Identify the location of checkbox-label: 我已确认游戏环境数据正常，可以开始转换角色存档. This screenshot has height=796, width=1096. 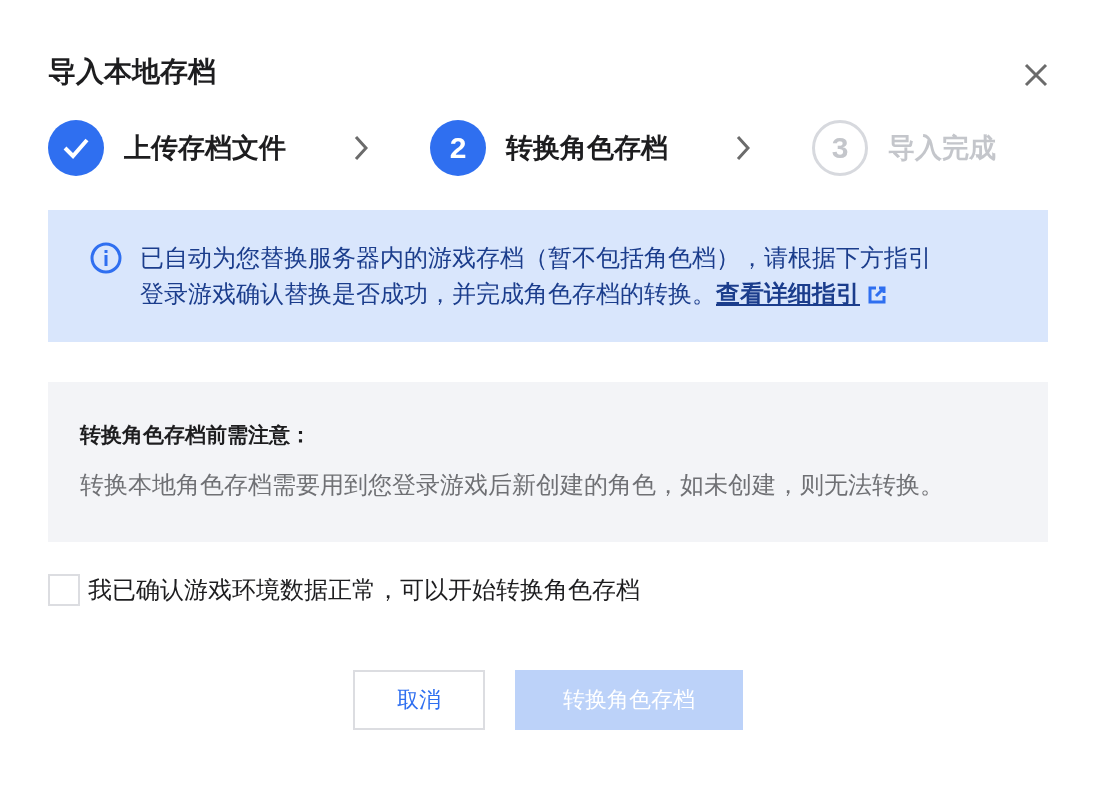
(364, 590).